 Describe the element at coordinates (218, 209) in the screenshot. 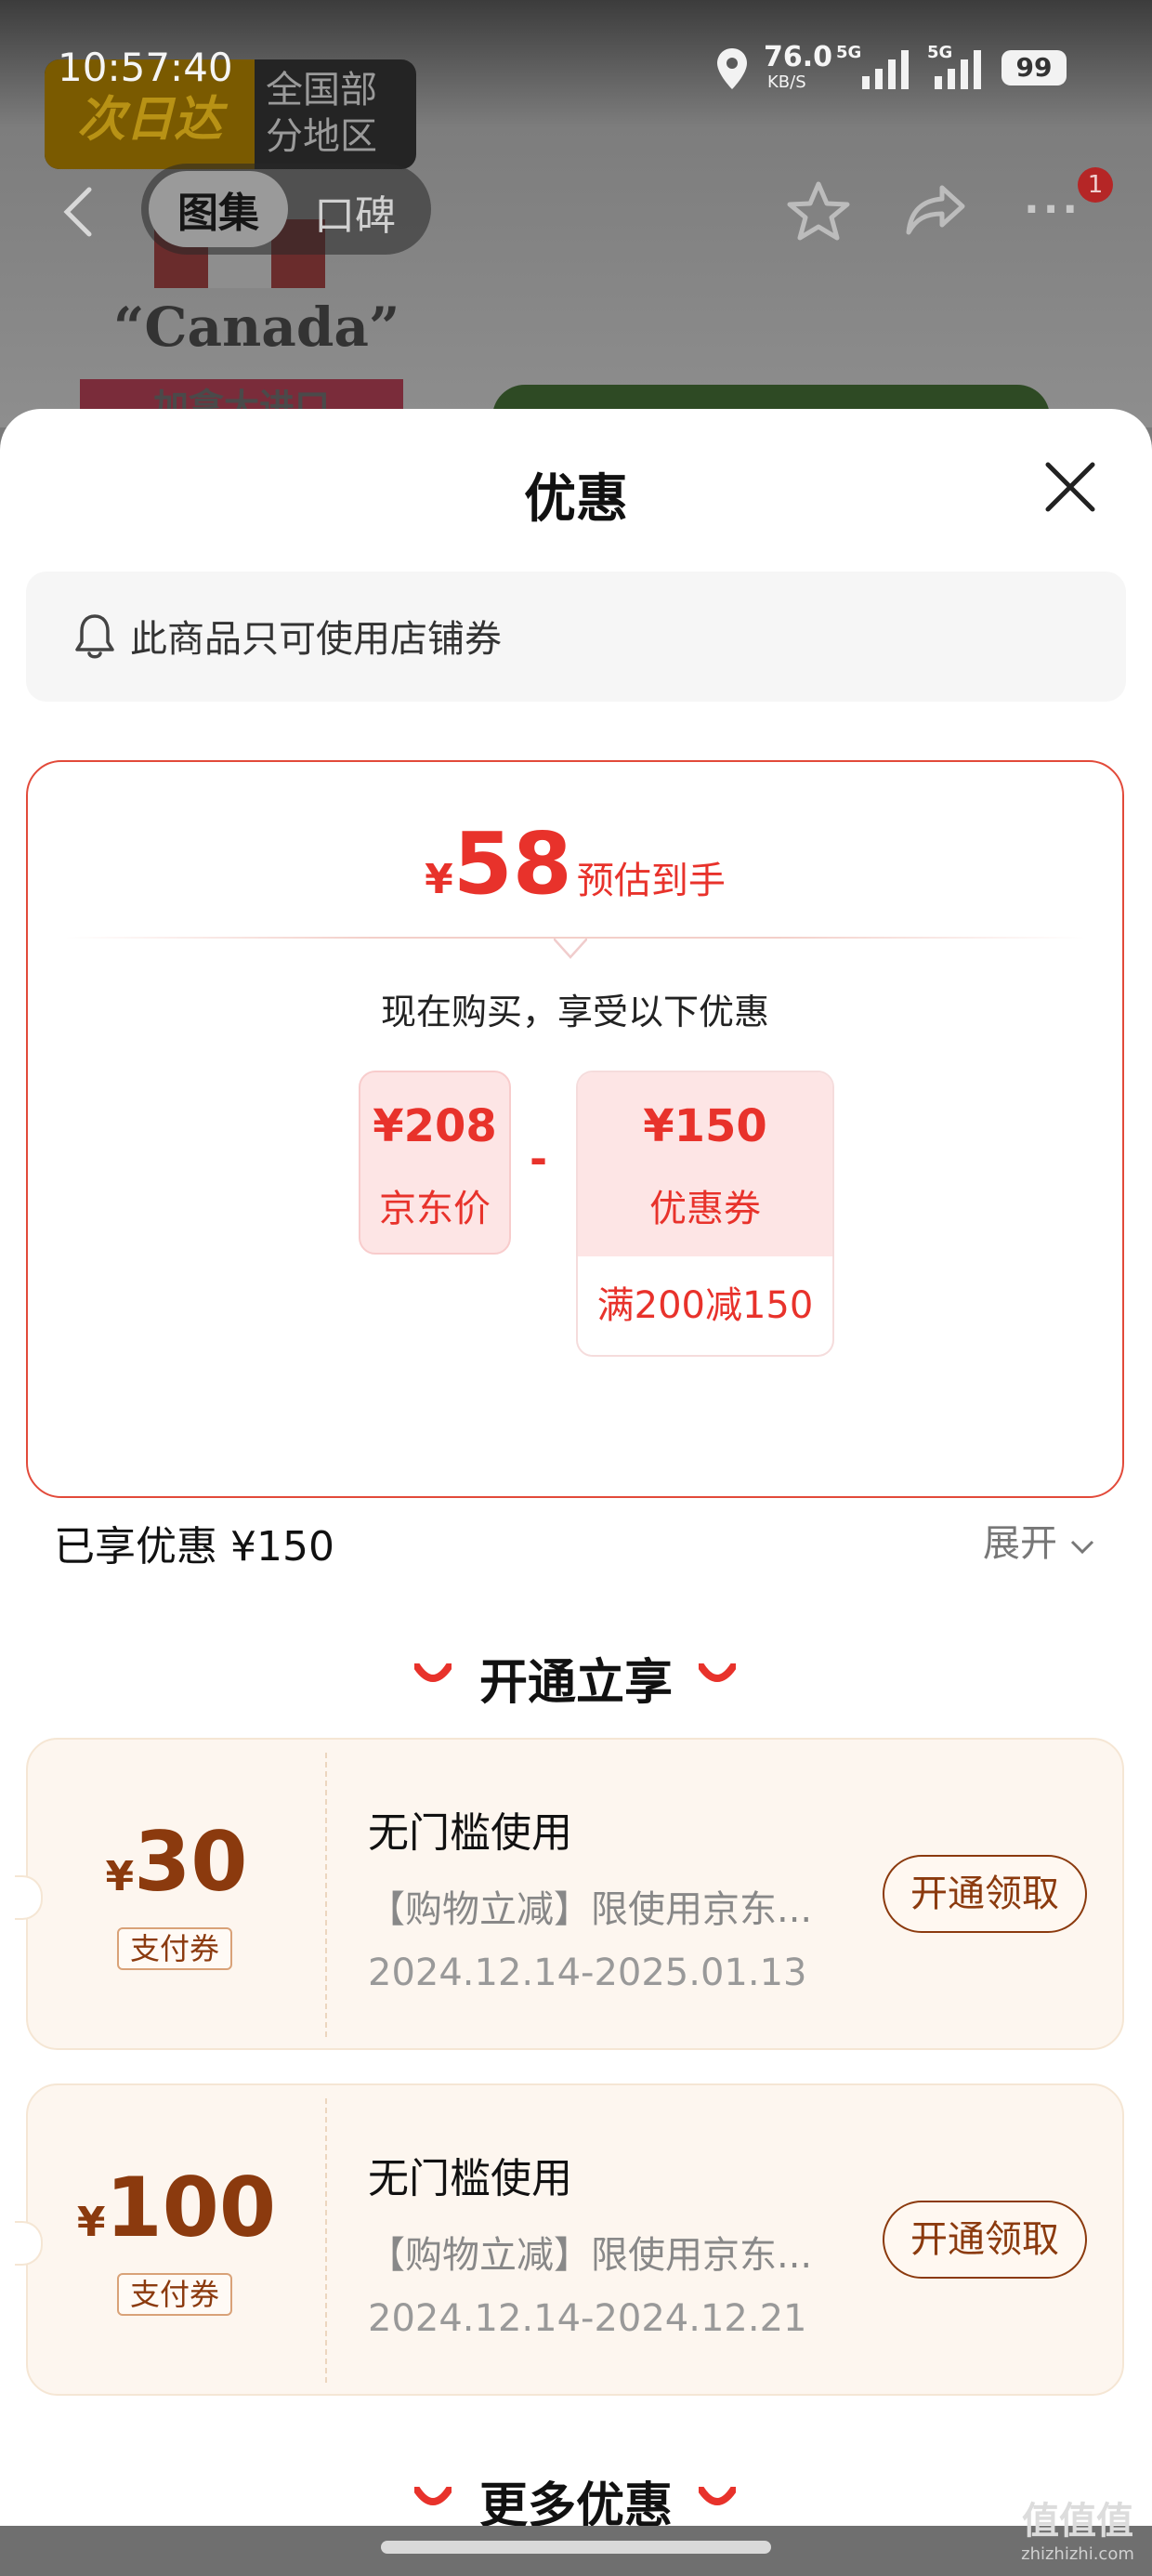

I see `tab-gallery: 图集` at that location.